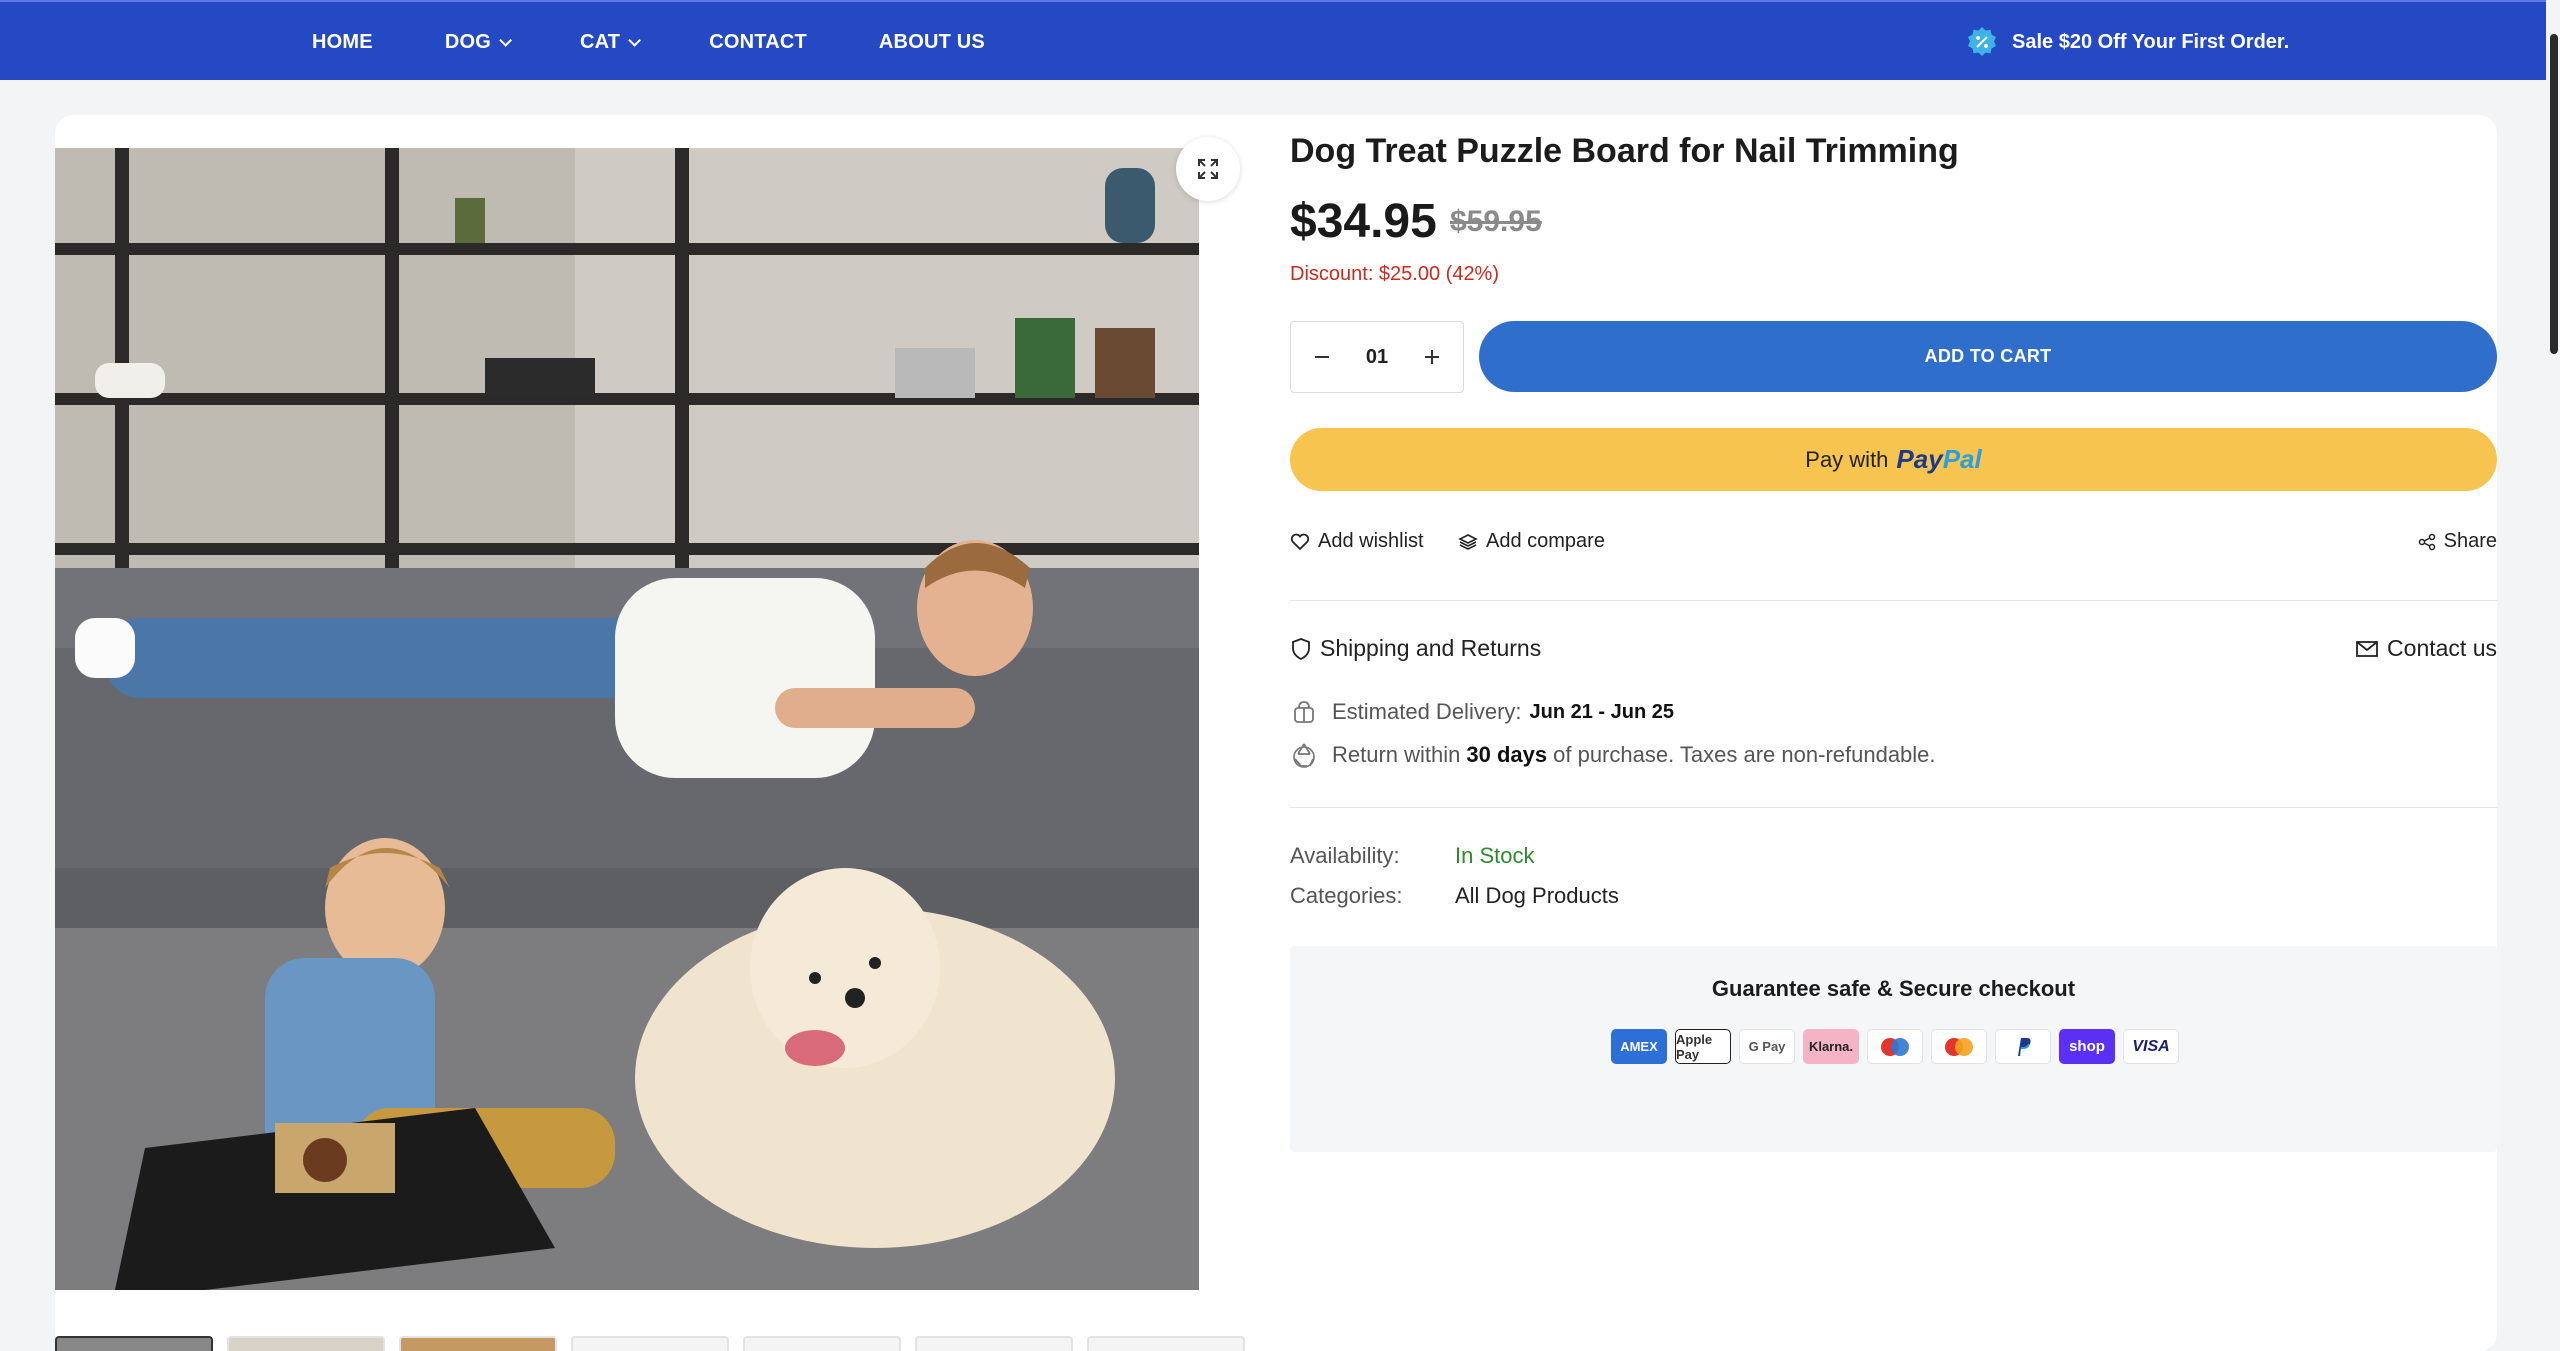 The height and width of the screenshot is (1351, 2560). I want to click on paypal-logo-part-2: Pal, so click(1962, 459).